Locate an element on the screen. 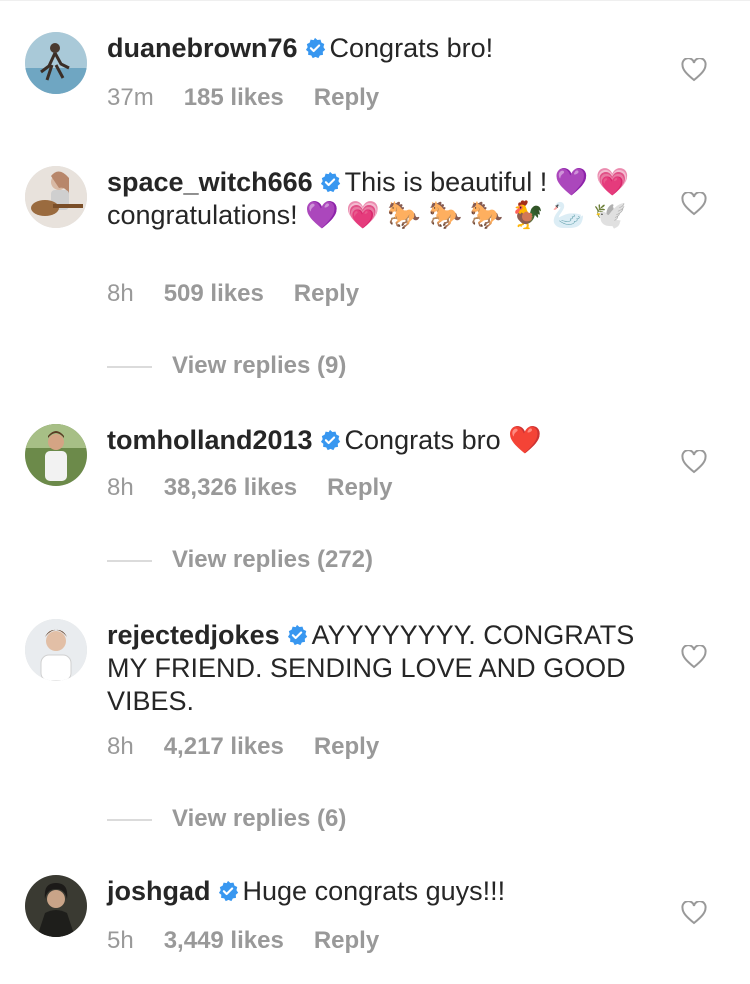 The width and height of the screenshot is (750, 984). comment-text: Congrats bro! is located at coordinates (411, 48).